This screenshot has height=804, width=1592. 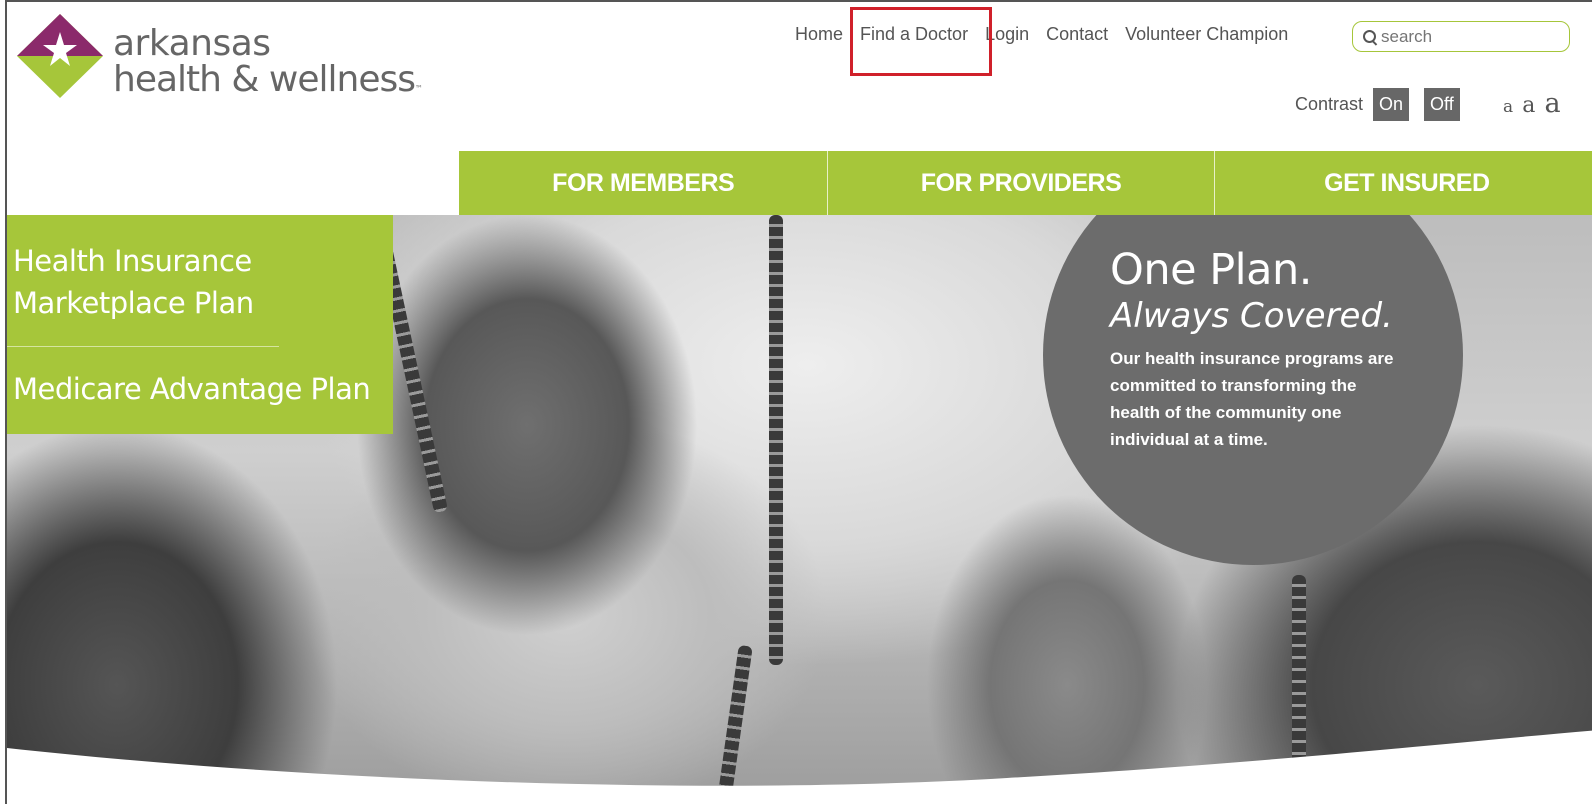 I want to click on main-nav: FOR MEMBERS FOR PROVIDERS GET INSURED, so click(x=1025, y=183).